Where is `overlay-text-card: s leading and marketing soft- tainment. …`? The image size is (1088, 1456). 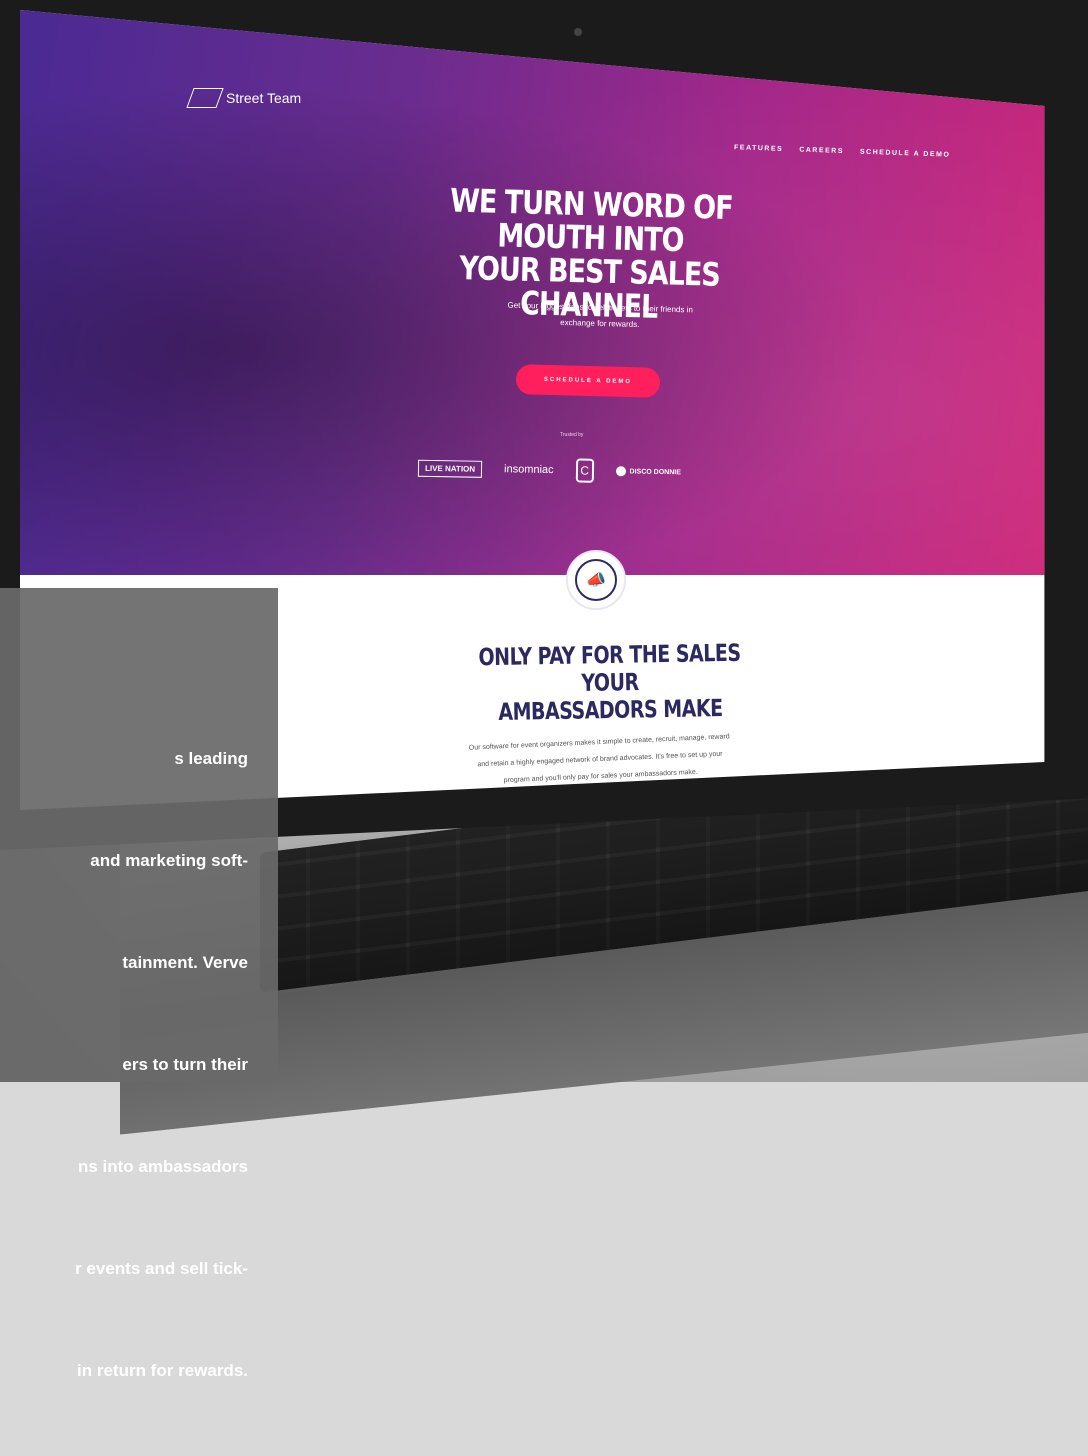 overlay-text-card: s leading and marketing soft- tainment. … is located at coordinates (139, 984).